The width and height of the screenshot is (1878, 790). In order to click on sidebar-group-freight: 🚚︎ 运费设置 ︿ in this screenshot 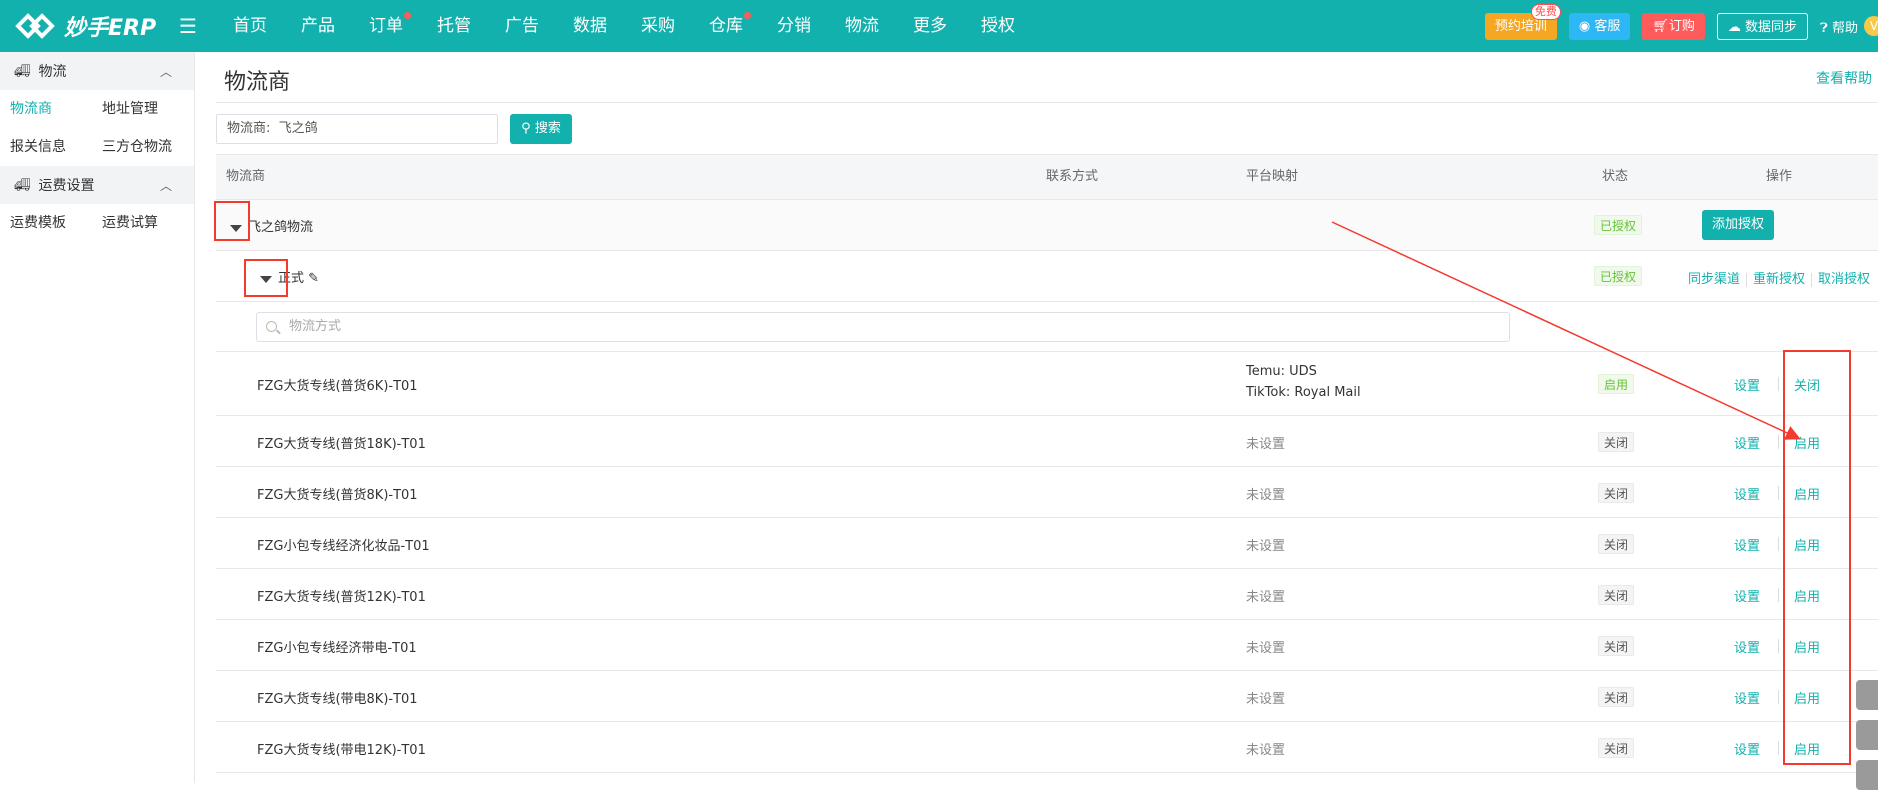, I will do `click(97, 185)`.